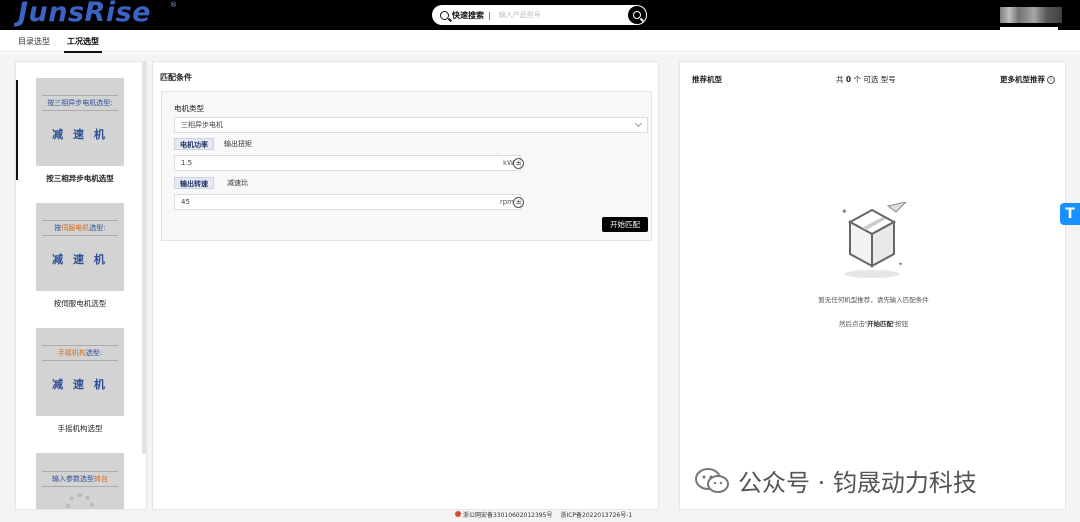 This screenshot has width=1080, height=522. What do you see at coordinates (237, 183) in the screenshot?
I see `tab-reduction-ratio: 减速比` at bounding box center [237, 183].